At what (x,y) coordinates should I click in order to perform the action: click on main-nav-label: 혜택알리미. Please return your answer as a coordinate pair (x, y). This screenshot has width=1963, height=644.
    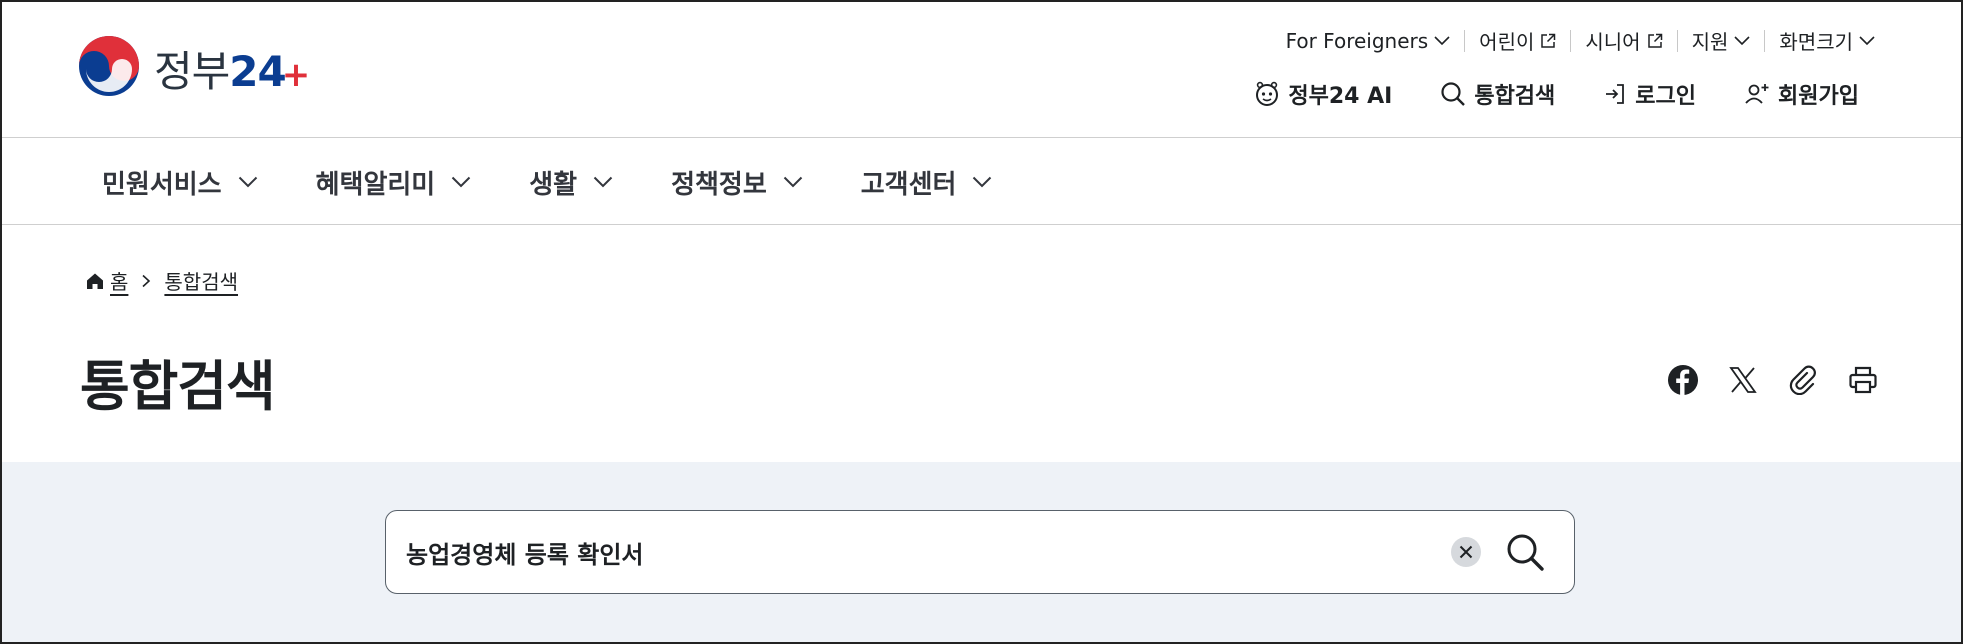
    Looking at the image, I should click on (375, 184).